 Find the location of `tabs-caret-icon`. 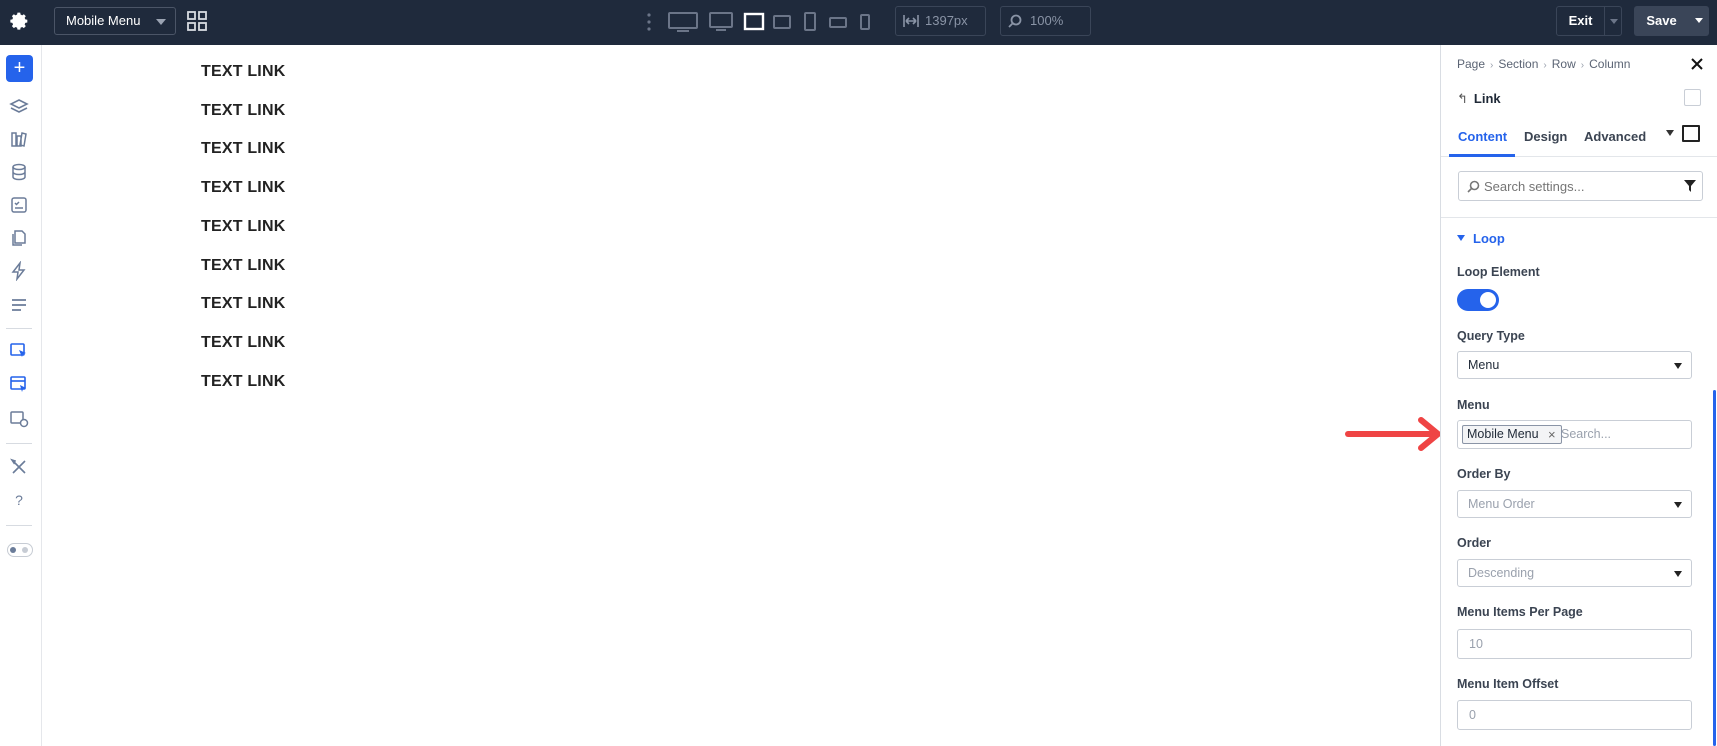

tabs-caret-icon is located at coordinates (1670, 133).